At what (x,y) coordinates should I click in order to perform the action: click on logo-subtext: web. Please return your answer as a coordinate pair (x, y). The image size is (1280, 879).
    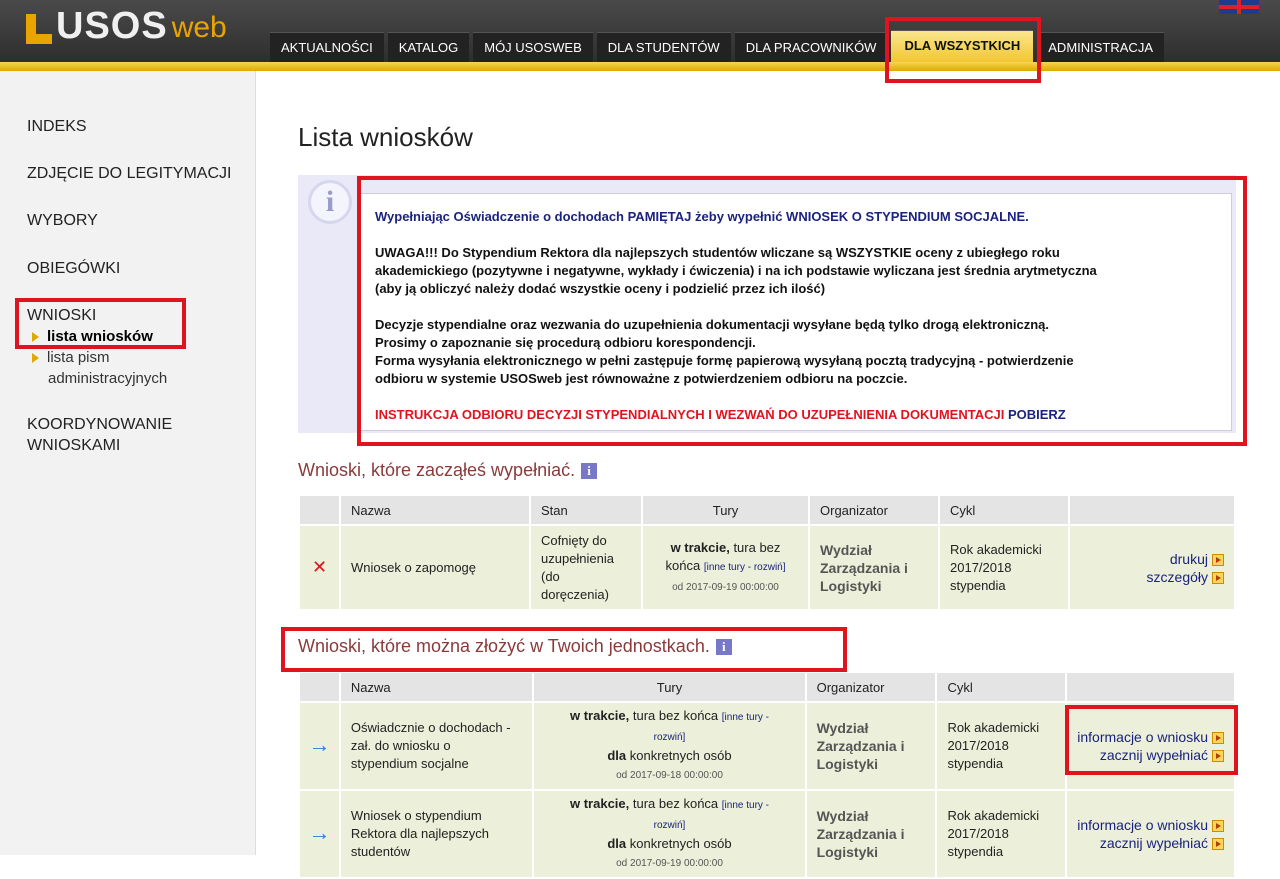
    Looking at the image, I should click on (199, 27).